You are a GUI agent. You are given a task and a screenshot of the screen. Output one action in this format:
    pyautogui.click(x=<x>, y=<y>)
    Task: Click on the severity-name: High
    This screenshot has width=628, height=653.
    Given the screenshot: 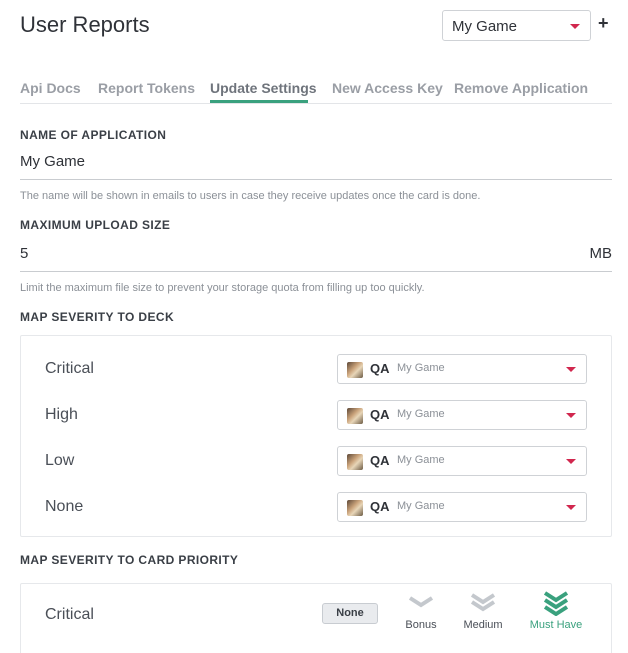 What is the action you would take?
    pyautogui.click(x=61, y=414)
    